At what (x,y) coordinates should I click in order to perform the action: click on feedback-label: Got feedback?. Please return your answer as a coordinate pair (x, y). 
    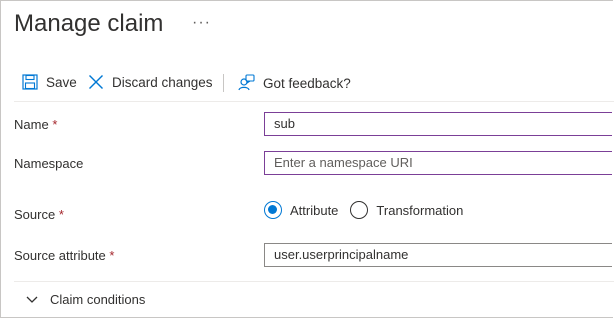
    Looking at the image, I should click on (307, 83).